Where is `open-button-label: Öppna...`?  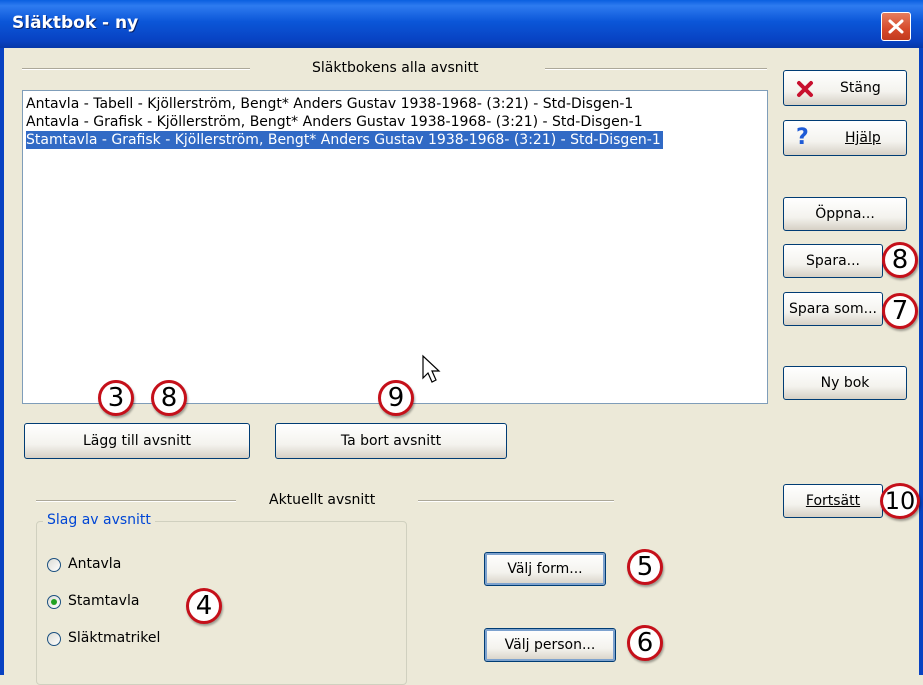
open-button-label: Öppna... is located at coordinates (845, 214).